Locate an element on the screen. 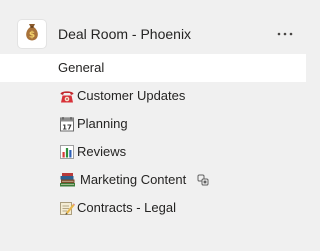 The image size is (320, 251). more-options-icon is located at coordinates (285, 34).